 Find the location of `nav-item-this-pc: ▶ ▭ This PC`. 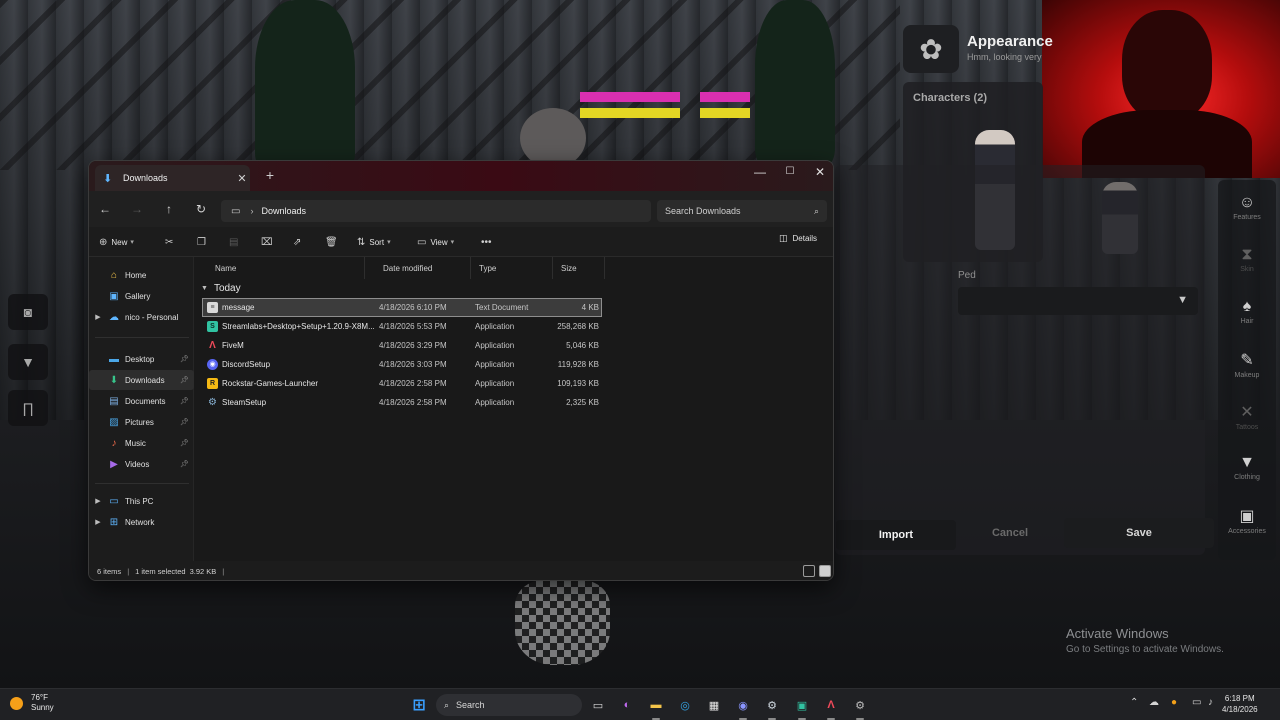

nav-item-this-pc: ▶ ▭ This PC is located at coordinates (141, 501).